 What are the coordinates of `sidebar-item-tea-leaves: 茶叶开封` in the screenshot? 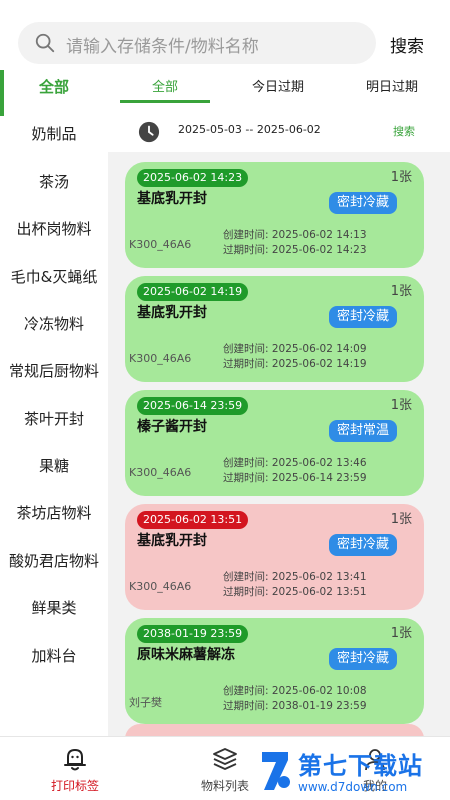 It's located at (54, 419).